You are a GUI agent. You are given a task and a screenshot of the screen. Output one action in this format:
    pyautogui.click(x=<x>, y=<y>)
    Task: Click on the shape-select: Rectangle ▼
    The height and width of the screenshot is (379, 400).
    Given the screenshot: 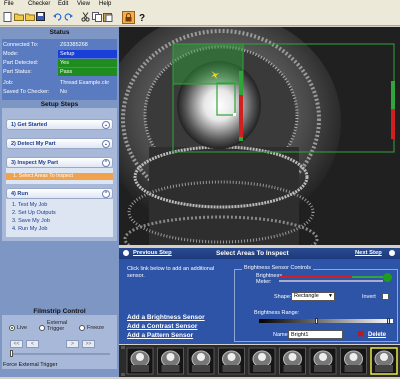 What is the action you would take?
    pyautogui.click(x=313, y=296)
    